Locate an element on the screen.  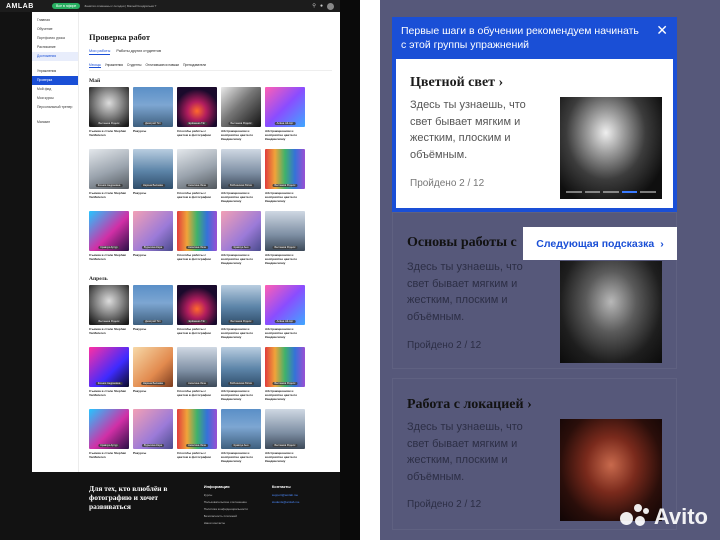
filter-teachers: Преподаватели is located at coordinates (194, 65).